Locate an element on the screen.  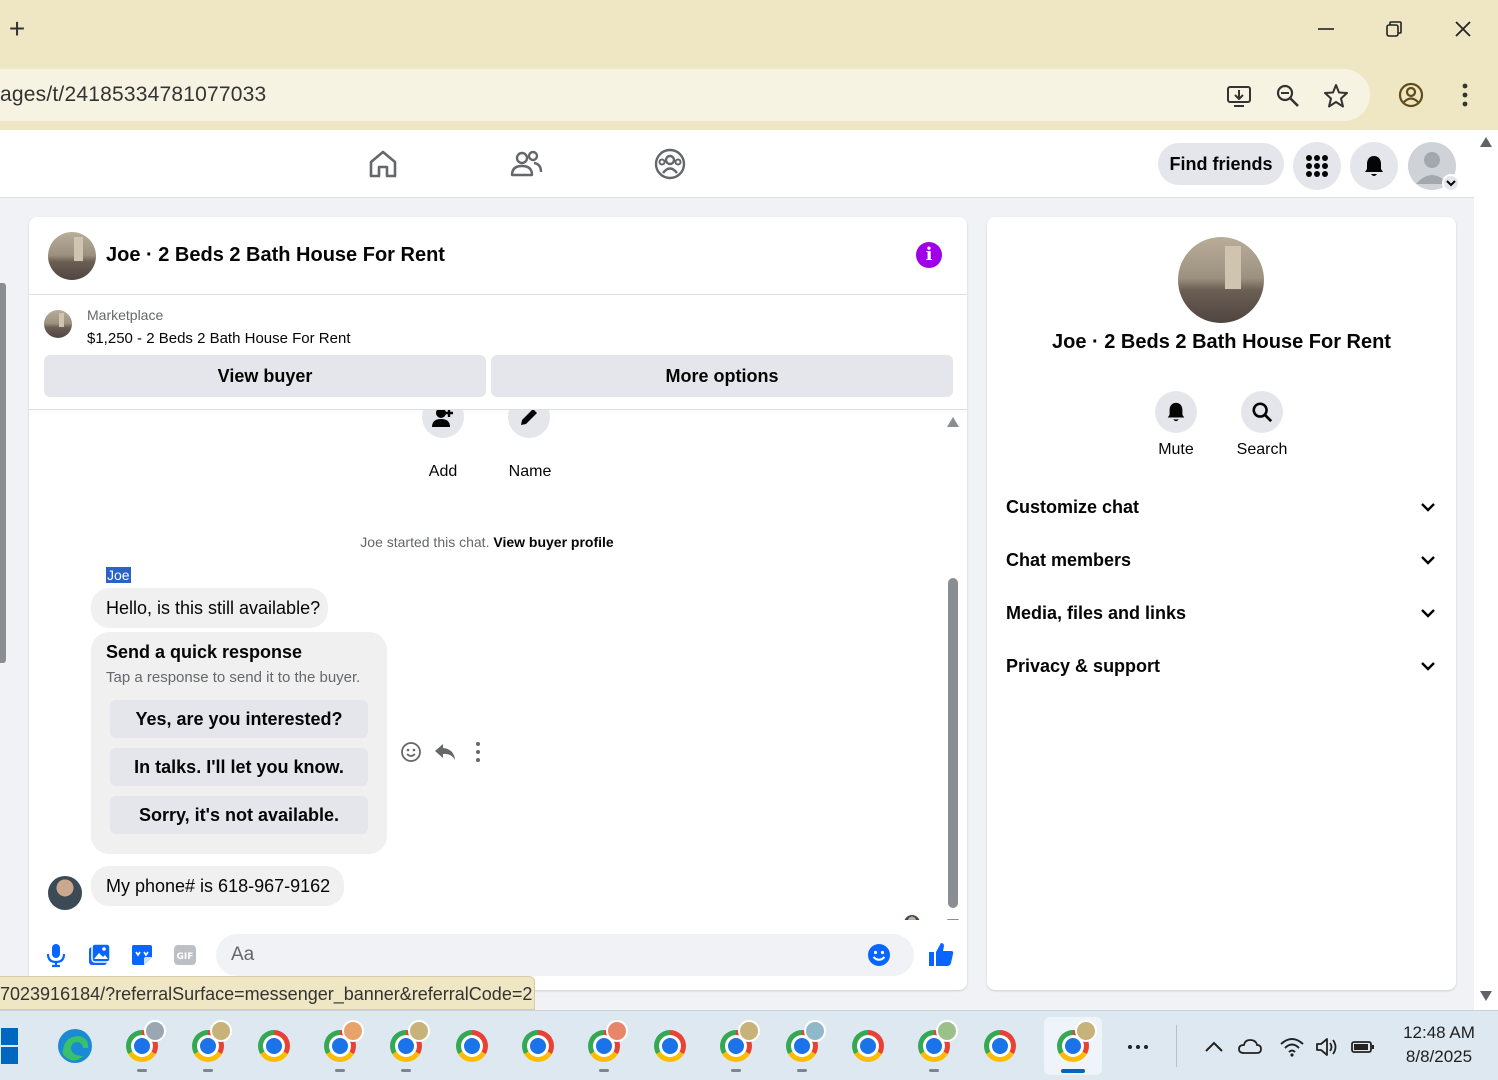
microphone-icon is located at coordinates (56, 955).